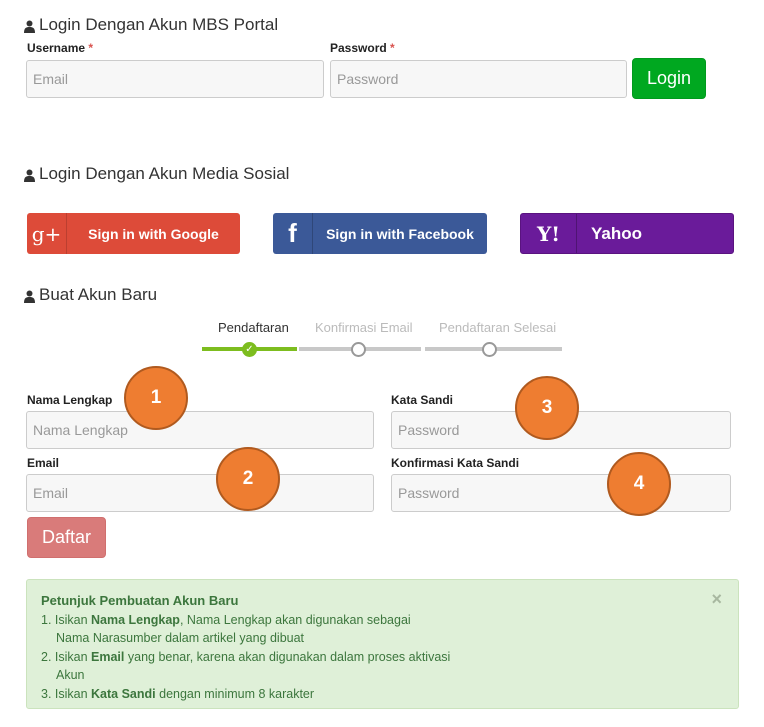  Describe the element at coordinates (498, 327) in the screenshot. I see `step-selesai-label: Pendaftaran Selesai` at that location.